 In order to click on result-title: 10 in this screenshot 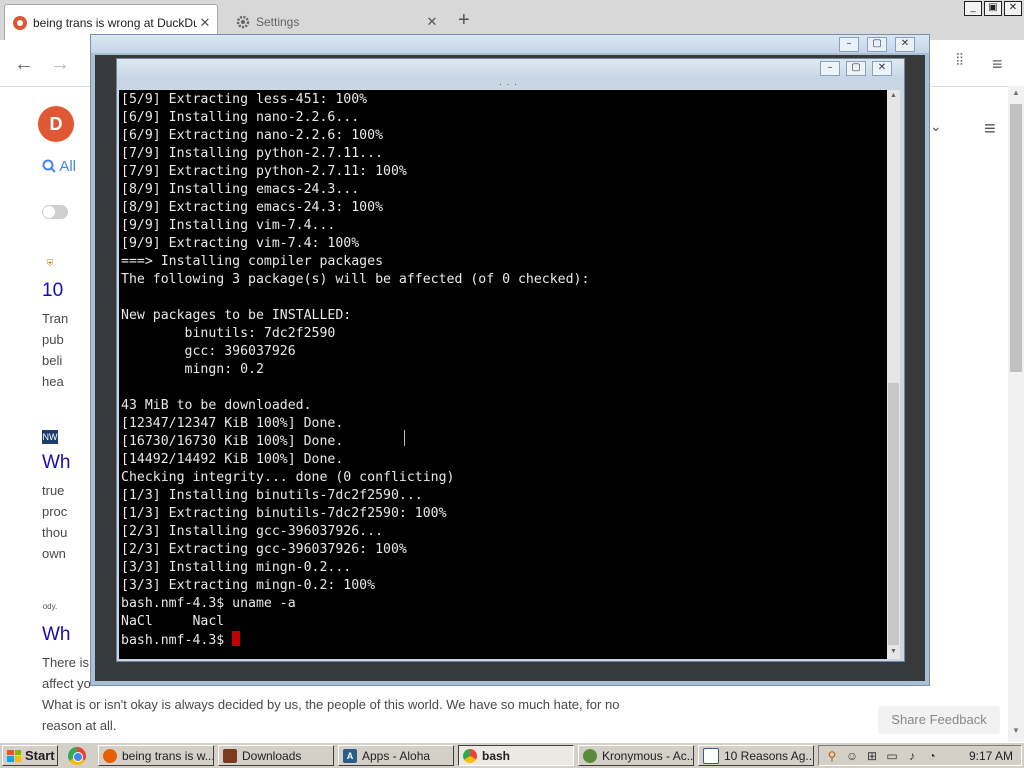, I will do `click(52, 291)`.